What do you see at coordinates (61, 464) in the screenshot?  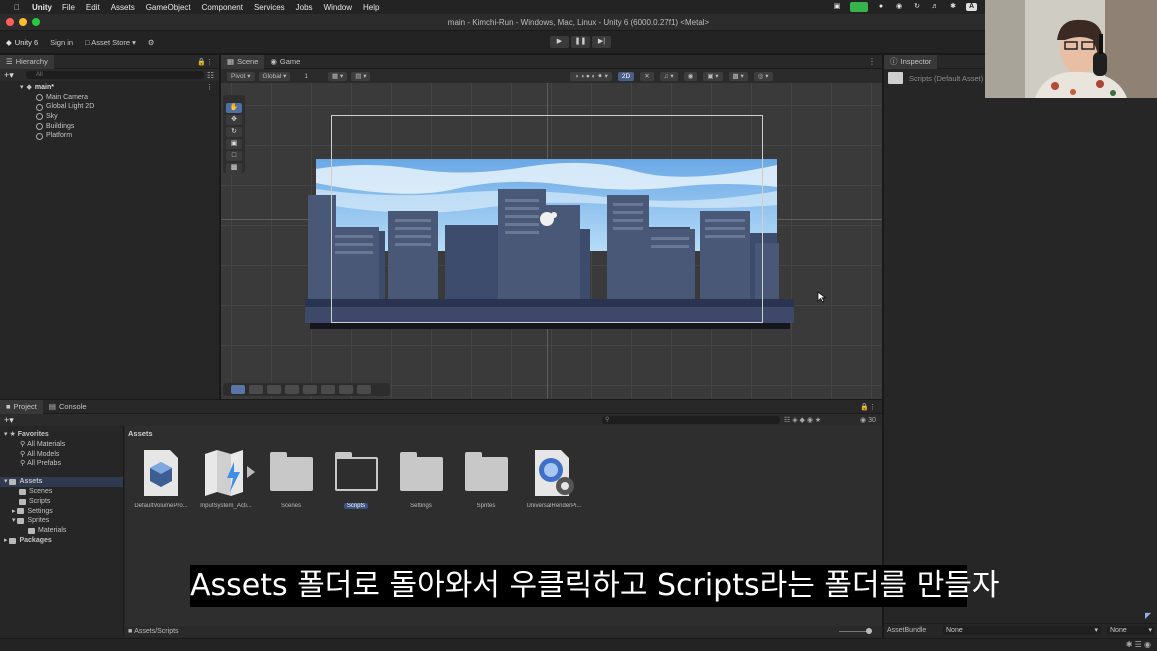 I see `favorite-item: ⚲ All Prefabs` at bounding box center [61, 464].